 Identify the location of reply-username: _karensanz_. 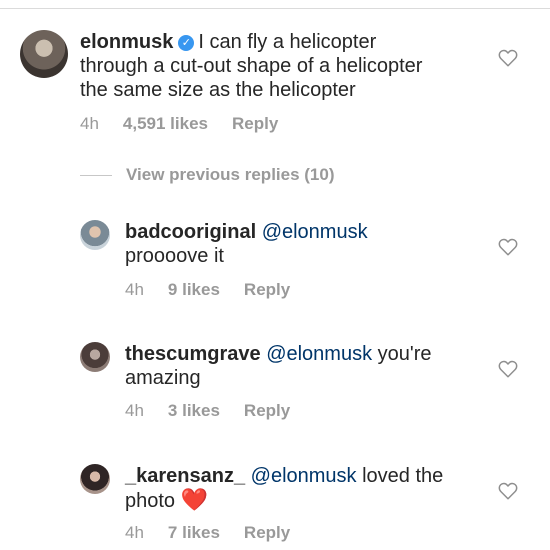
(185, 476).